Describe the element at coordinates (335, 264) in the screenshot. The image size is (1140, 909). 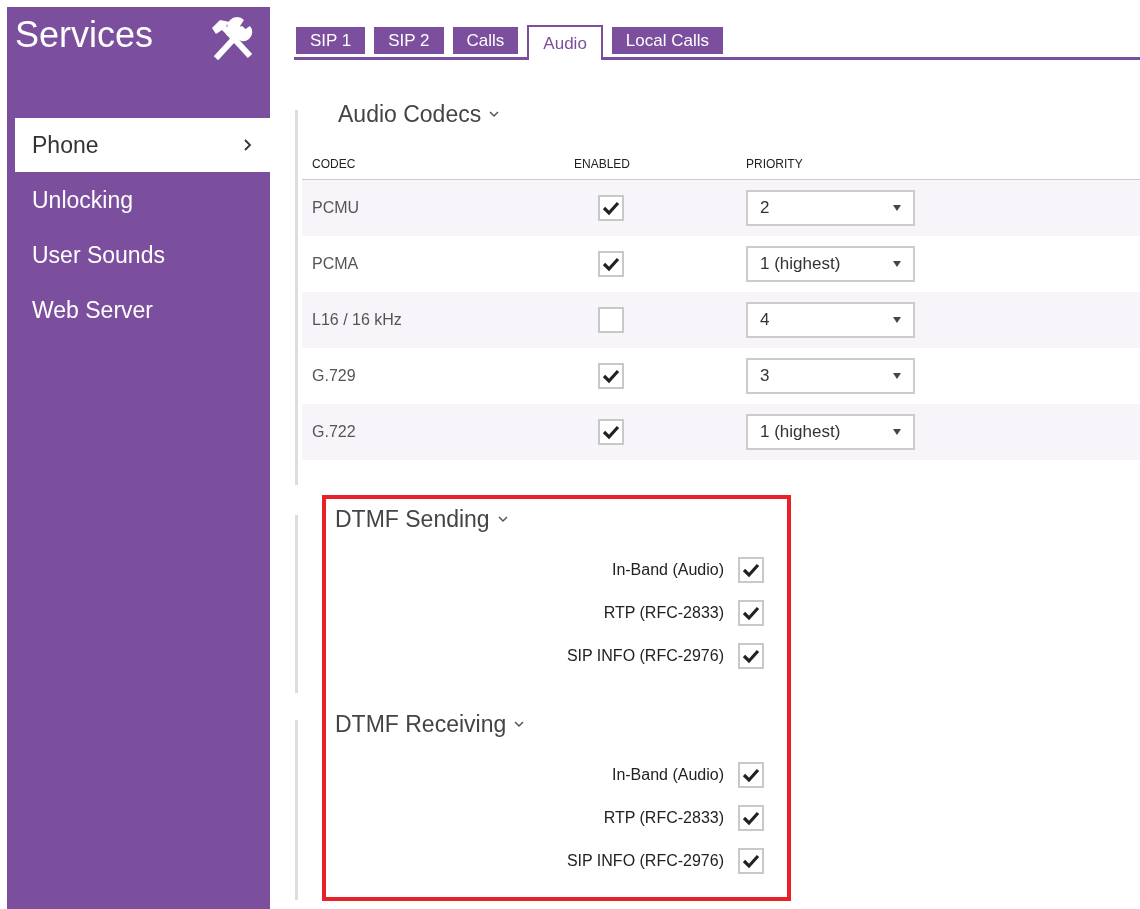
I see `table-cell-text: PCMA` at that location.